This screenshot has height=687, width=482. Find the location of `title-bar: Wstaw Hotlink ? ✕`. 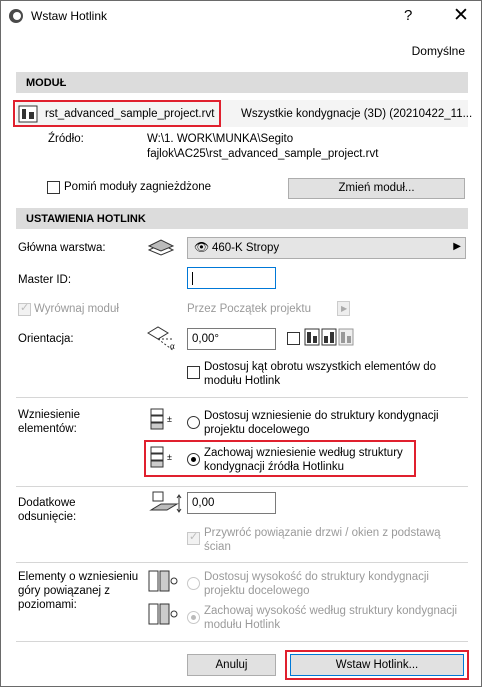

title-bar: Wstaw Hotlink ? ✕ is located at coordinates (241, 16).